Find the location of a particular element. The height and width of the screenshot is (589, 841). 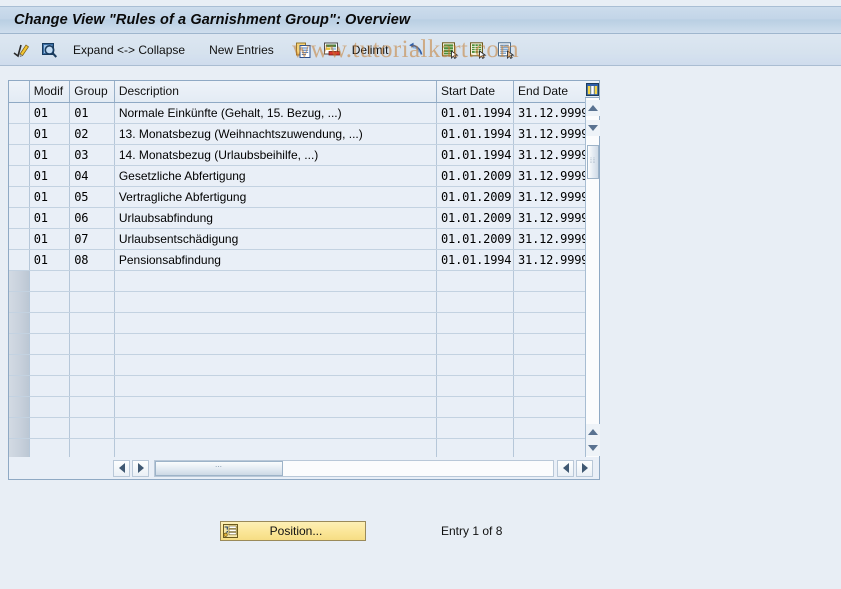

undo-button is located at coordinates (416, 50).